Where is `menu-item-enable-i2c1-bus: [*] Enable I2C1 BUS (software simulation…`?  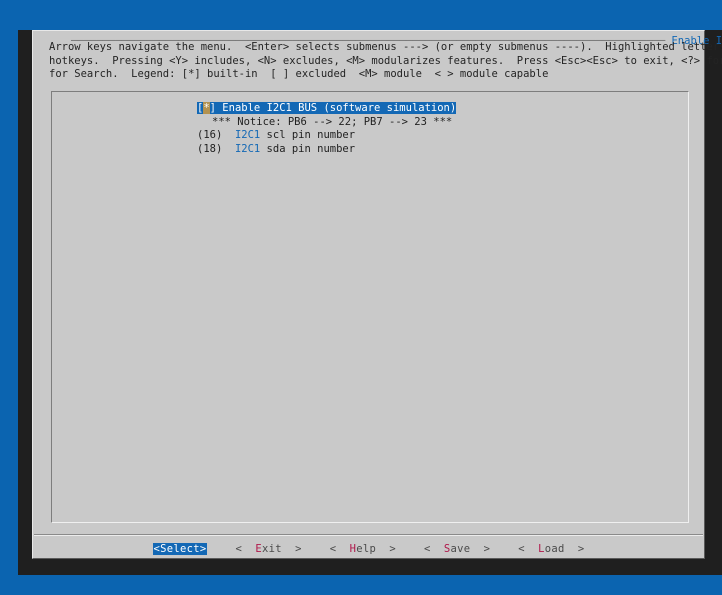 menu-item-enable-i2c1-bus: [*] Enable I2C1 BUS (software simulation… is located at coordinates (370, 109).